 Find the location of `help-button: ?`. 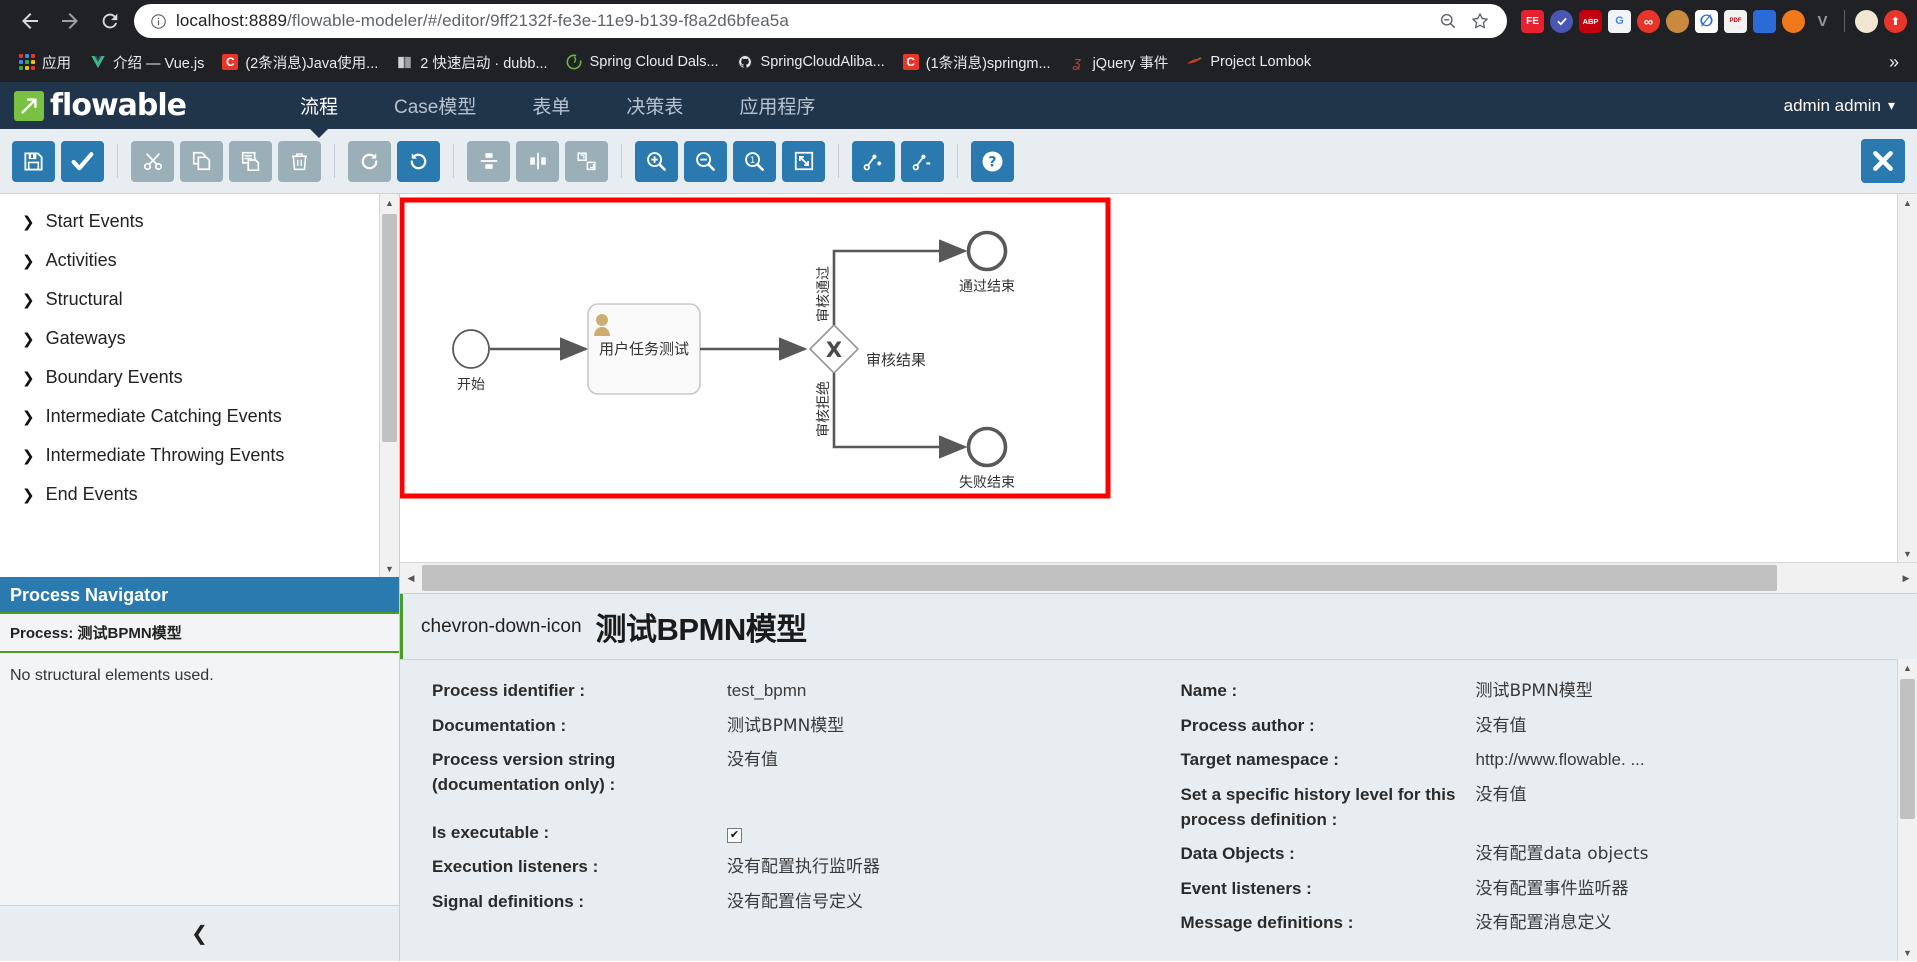

help-button: ? is located at coordinates (992, 161).